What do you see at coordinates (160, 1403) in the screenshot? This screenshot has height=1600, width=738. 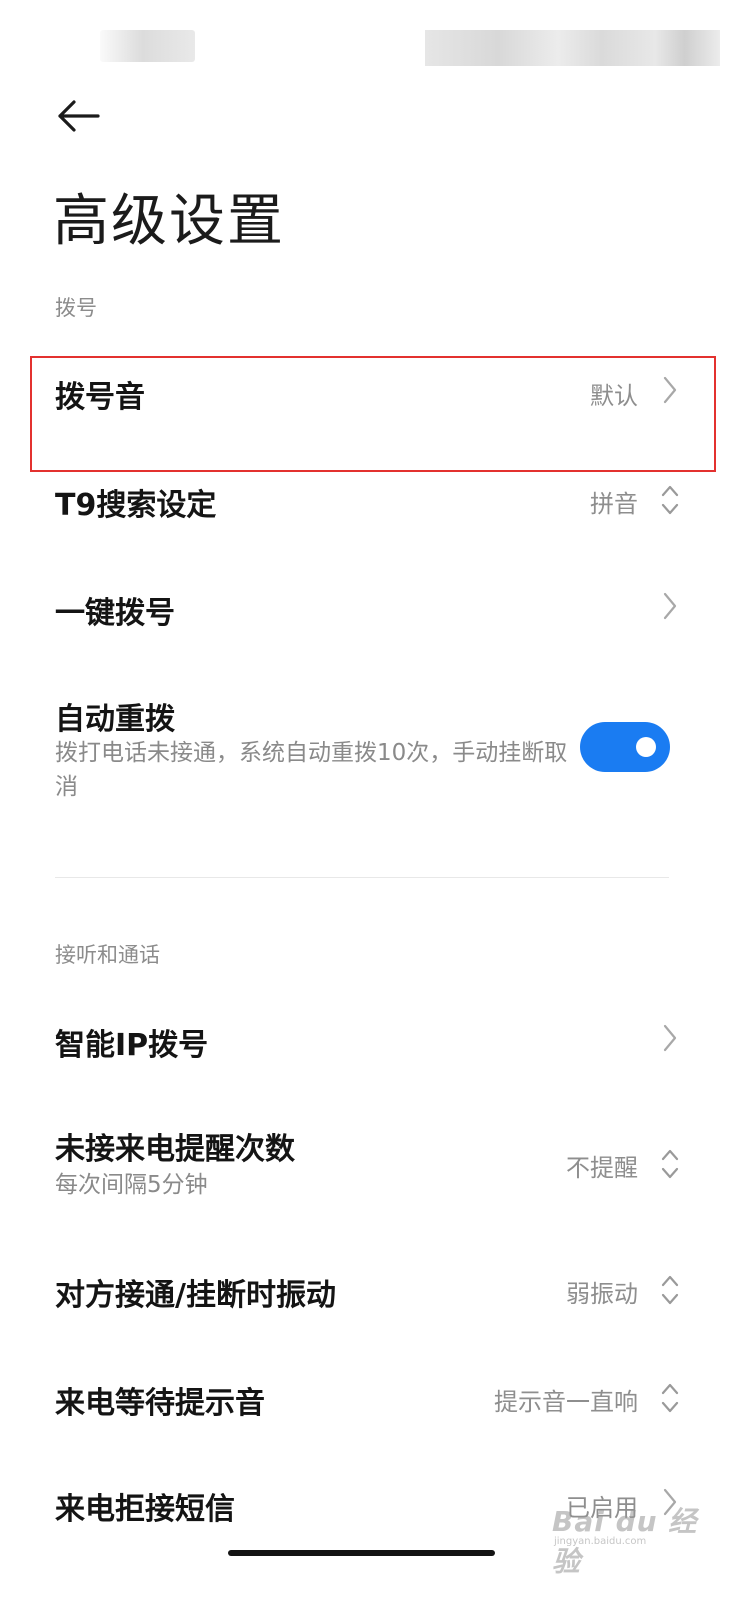 I see `row-call-waiting-tone-title: 来电等待提示音` at bounding box center [160, 1403].